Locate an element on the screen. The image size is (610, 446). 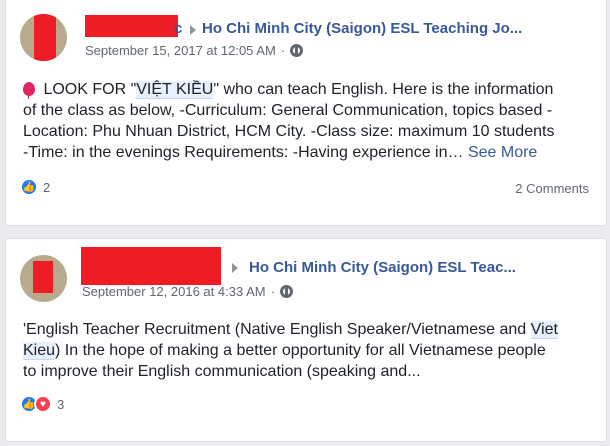
see-more-link: See More is located at coordinates (502, 152).